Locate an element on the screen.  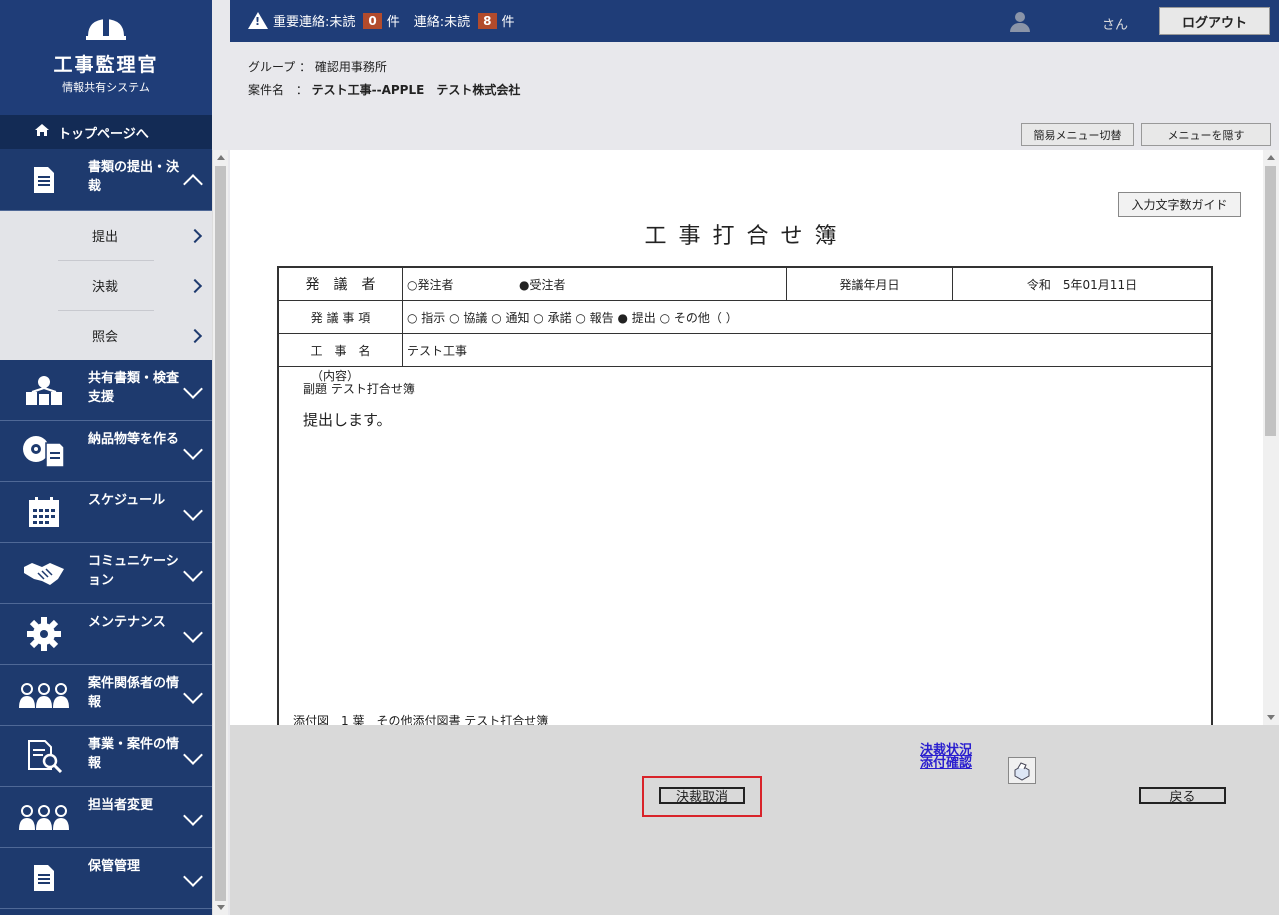
simple-menu-toggle-button: 簡易メニュー切替 is located at coordinates (1077, 134).